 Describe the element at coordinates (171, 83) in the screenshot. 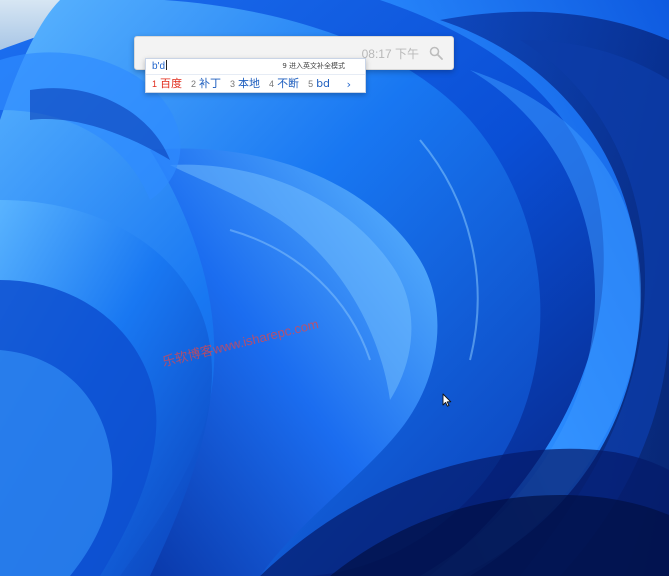

I see `candidate-text: 百度` at that location.